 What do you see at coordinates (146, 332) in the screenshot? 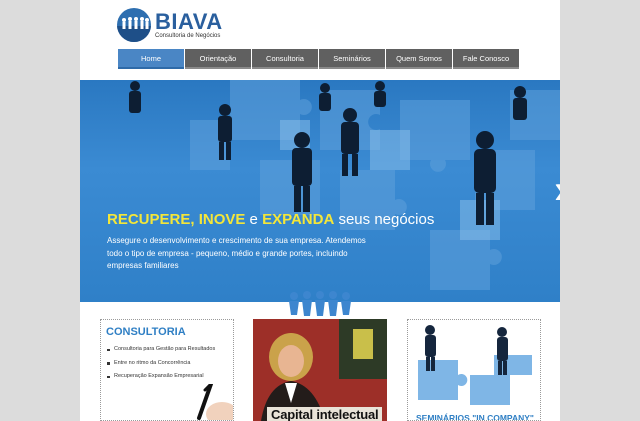
I see `card-consultoria-title: CONSULTORIA` at bounding box center [146, 332].